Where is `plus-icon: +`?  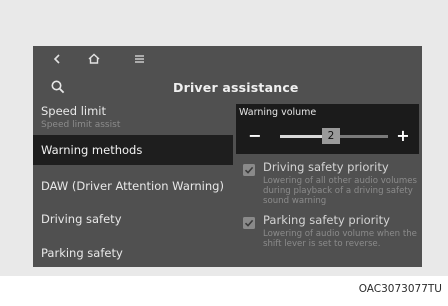
plus-icon: + is located at coordinates (403, 135).